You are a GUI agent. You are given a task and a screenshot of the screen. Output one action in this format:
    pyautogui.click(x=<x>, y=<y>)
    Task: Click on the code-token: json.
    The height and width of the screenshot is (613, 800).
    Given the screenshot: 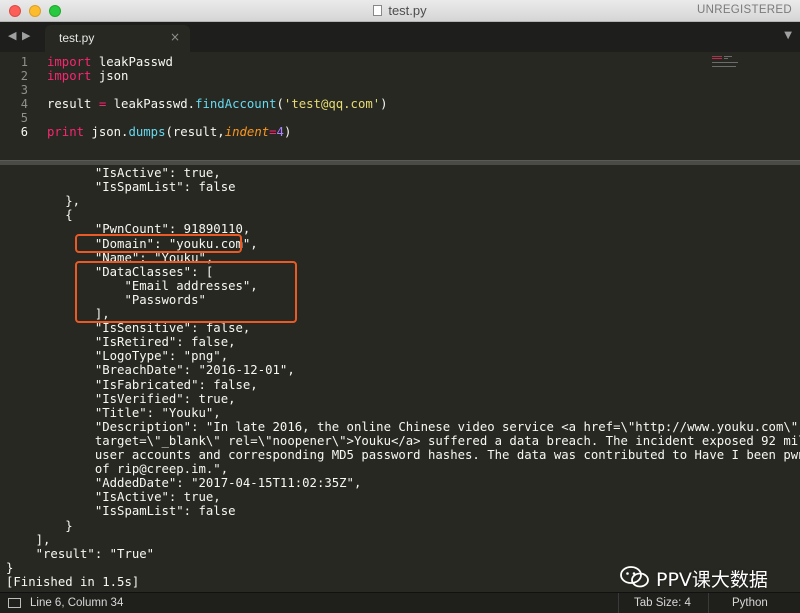 What is the action you would take?
    pyautogui.click(x=106, y=132)
    